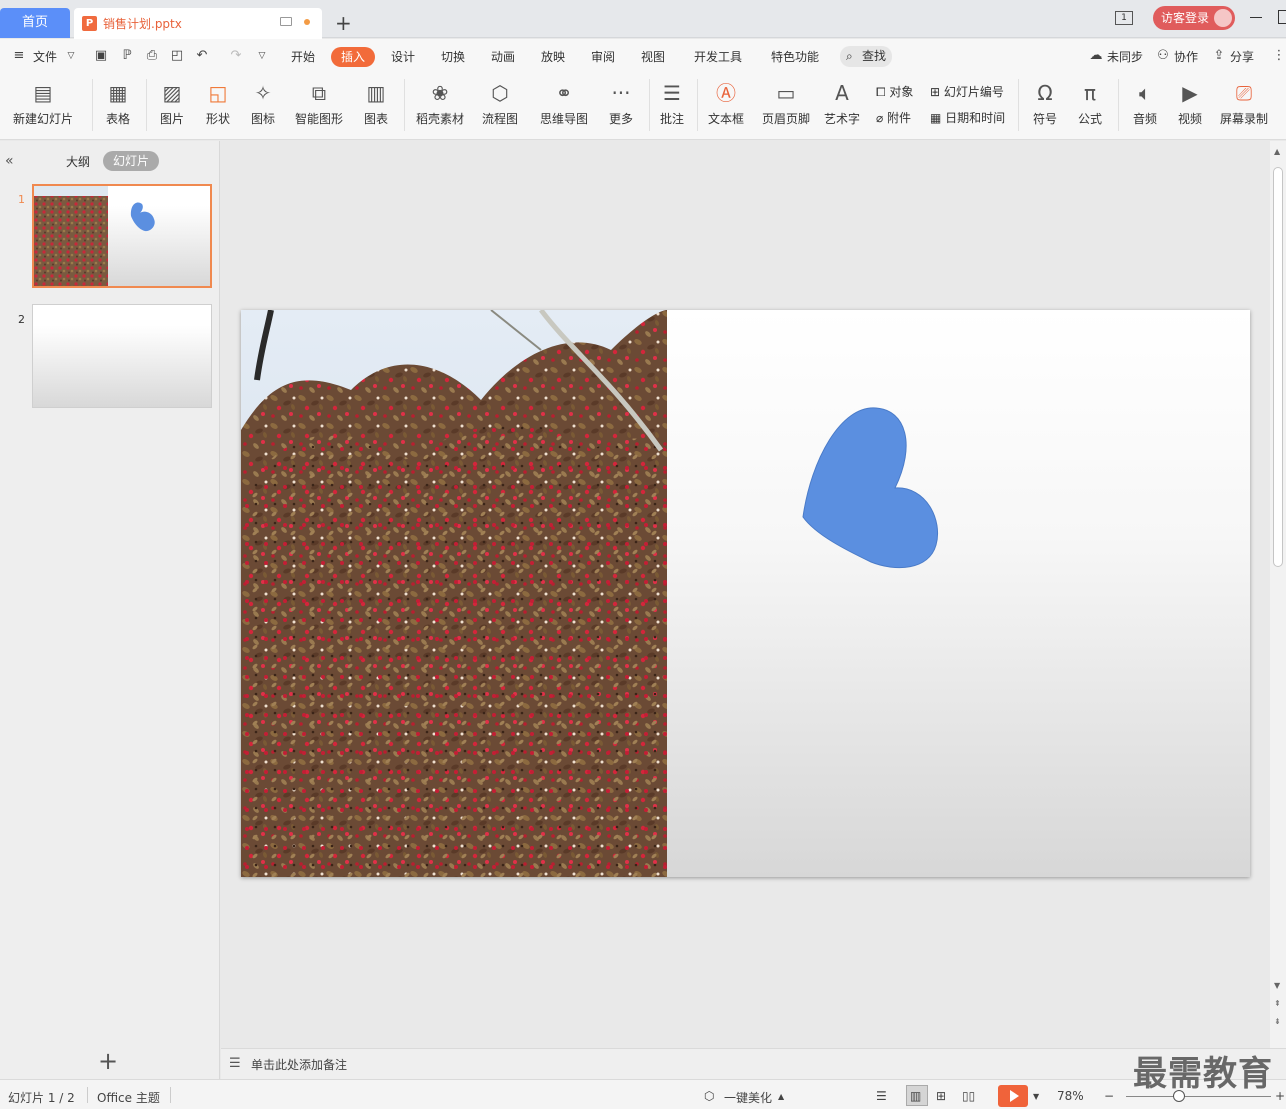  I want to click on scroll-thumb, so click(1278, 367).